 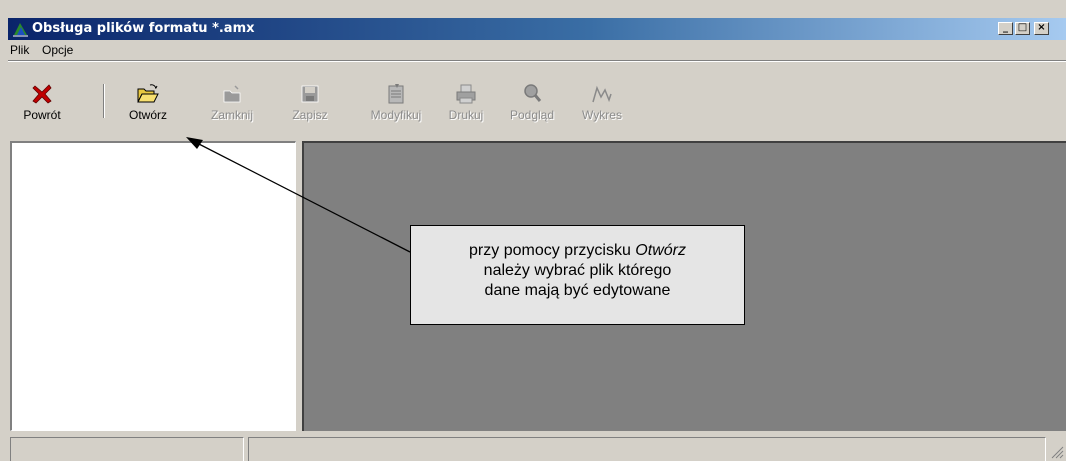 What do you see at coordinates (143, 28) in the screenshot?
I see `window-title: Obsługa plików formatu *.amx` at bounding box center [143, 28].